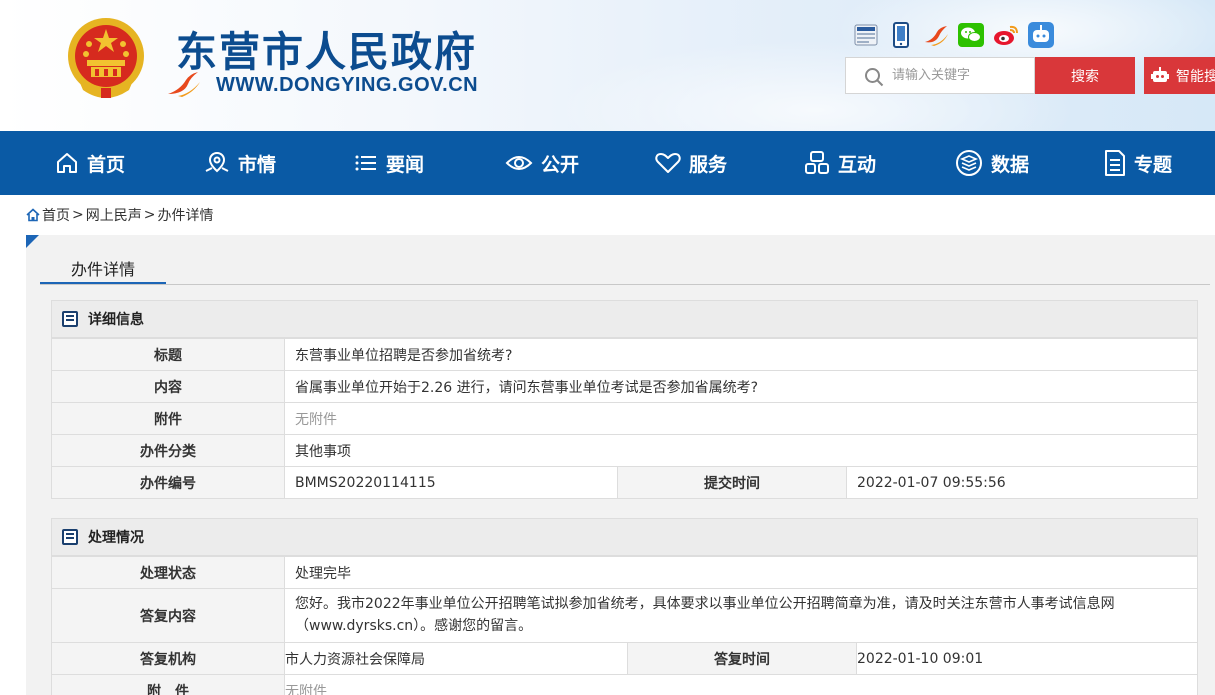  I want to click on title-divider, so click(625, 284).